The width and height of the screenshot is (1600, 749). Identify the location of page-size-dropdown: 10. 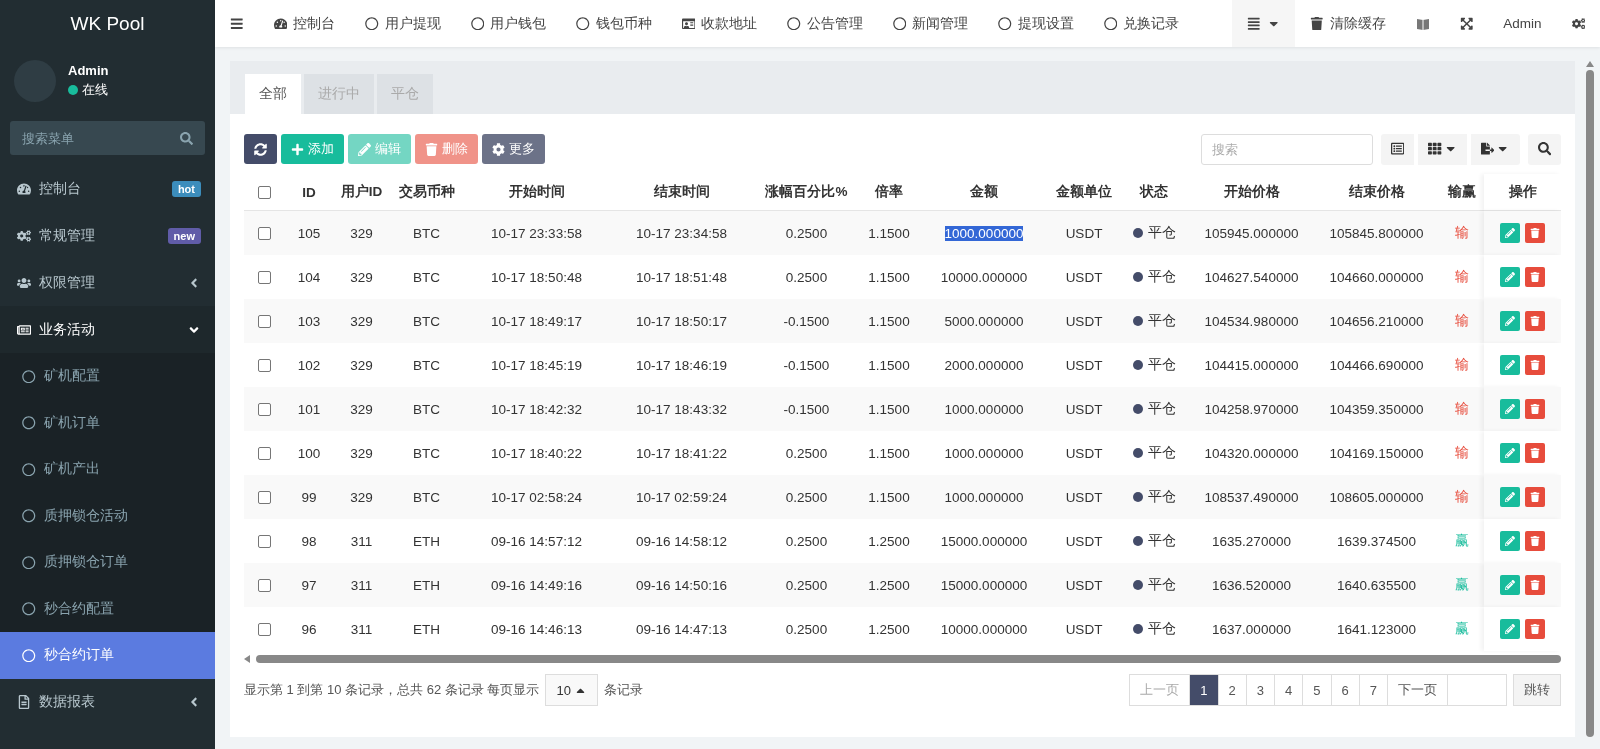
(571, 690).